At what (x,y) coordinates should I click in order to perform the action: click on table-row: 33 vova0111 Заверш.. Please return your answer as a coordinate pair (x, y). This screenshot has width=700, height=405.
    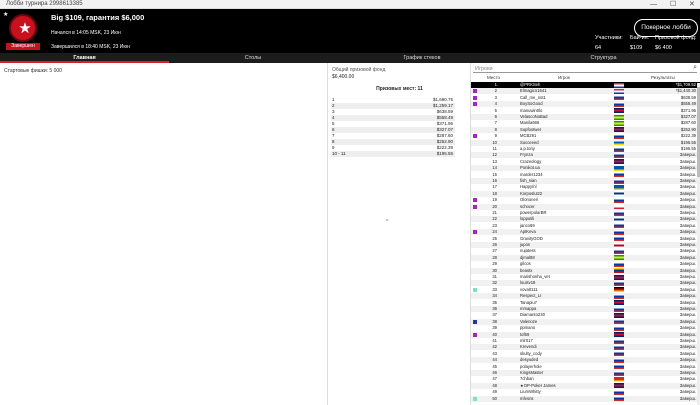
    Looking at the image, I should click on (585, 290).